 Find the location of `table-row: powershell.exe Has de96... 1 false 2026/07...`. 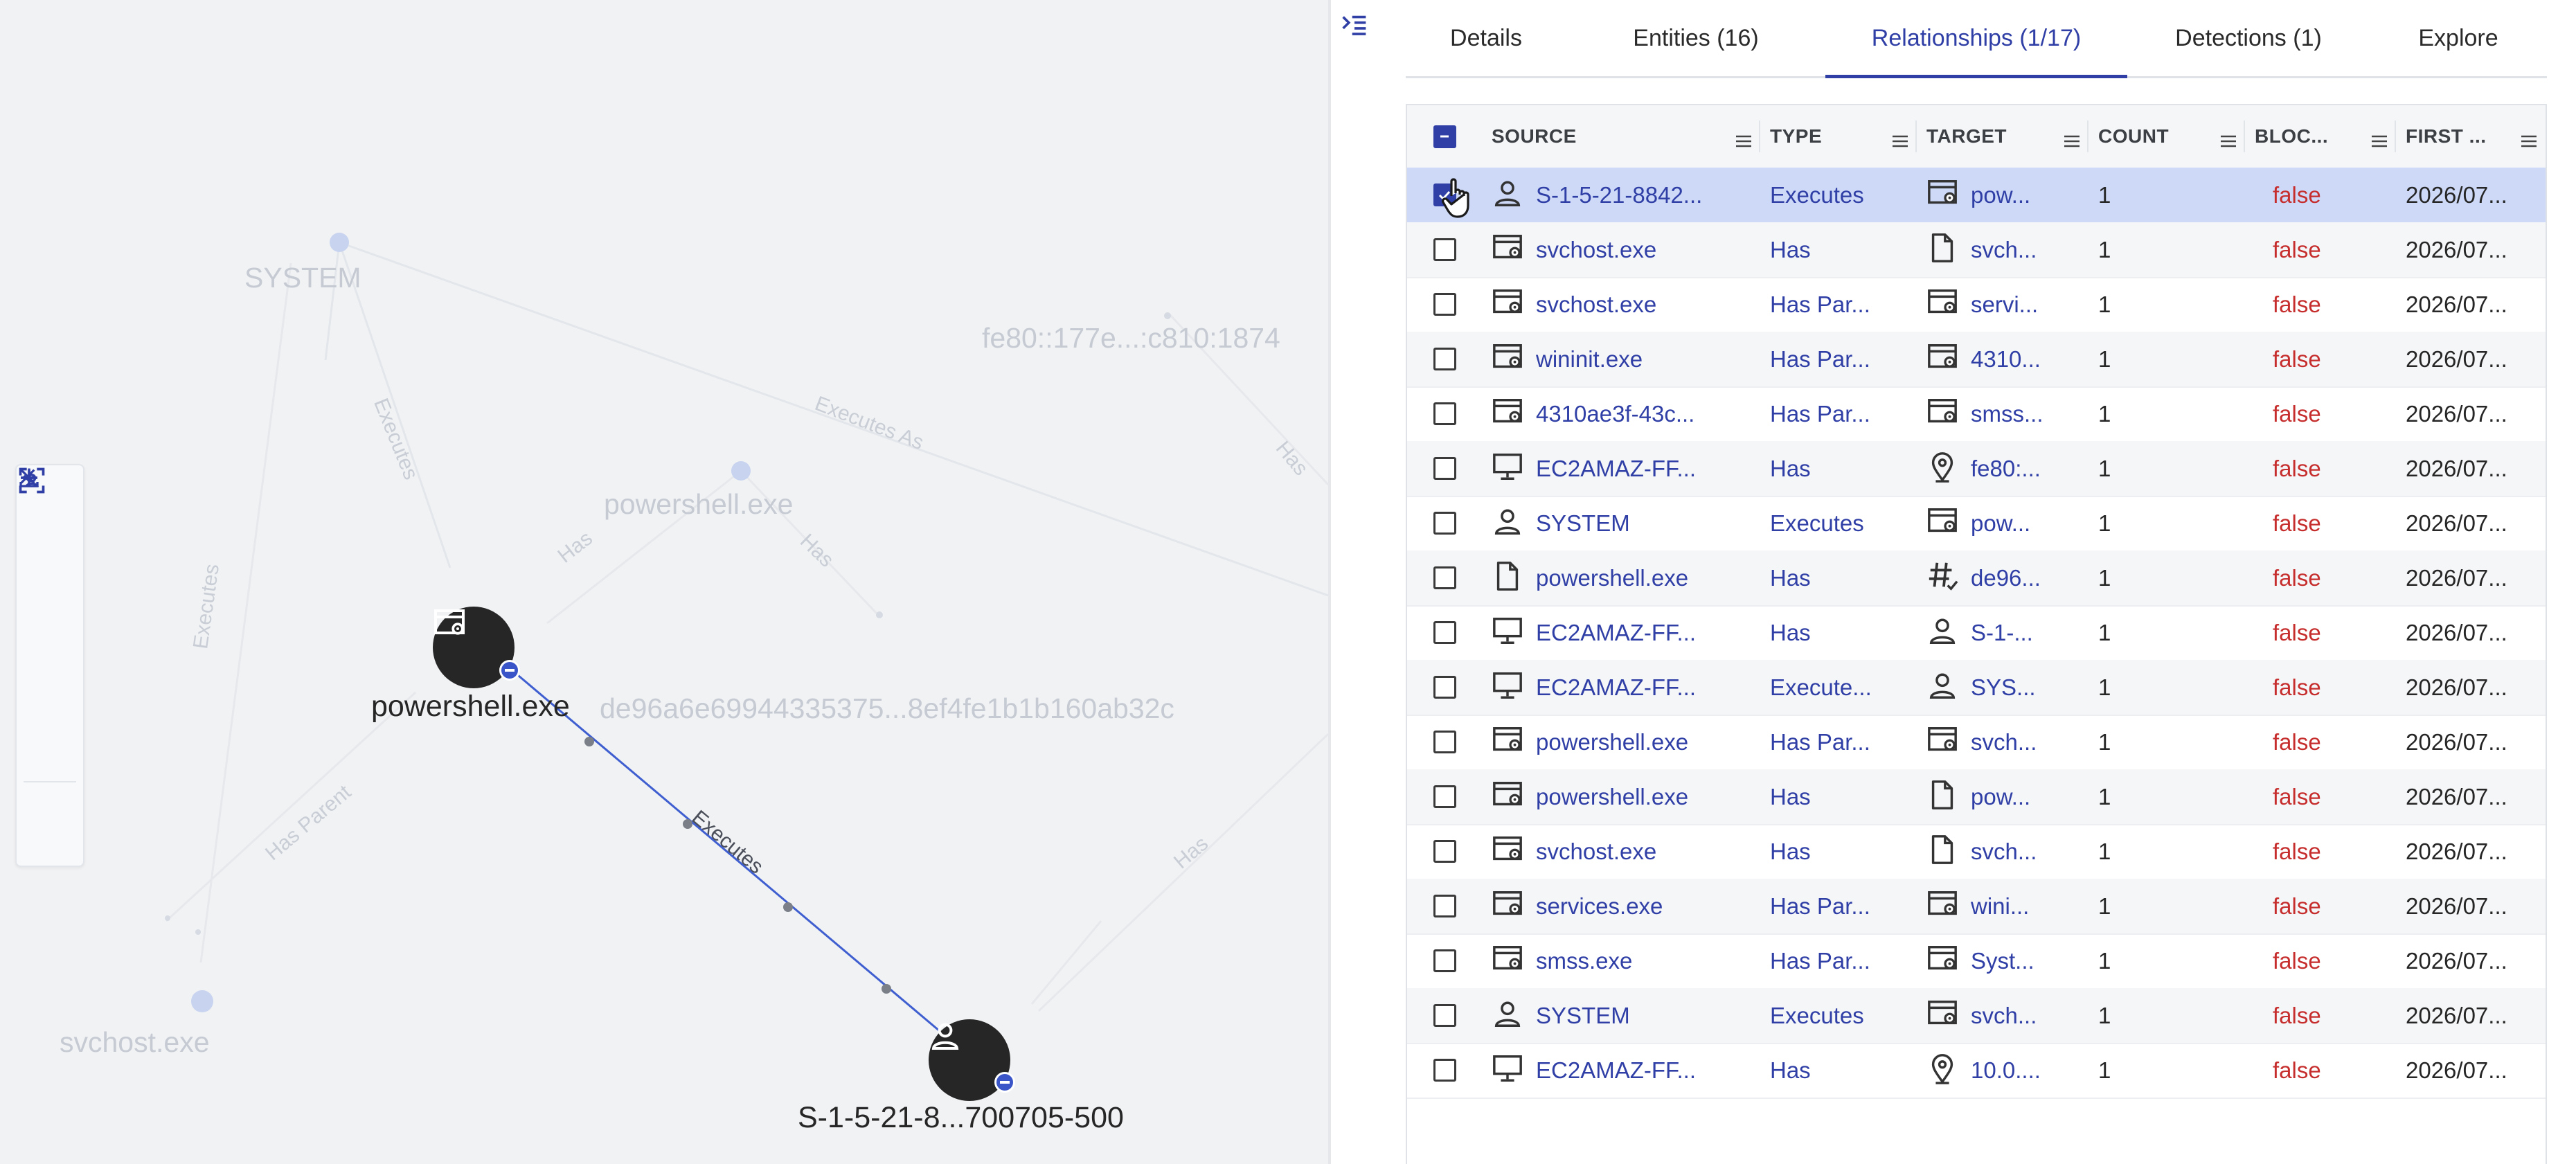

table-row: powershell.exe Has de96... 1 false 2026/07... is located at coordinates (1976, 578).